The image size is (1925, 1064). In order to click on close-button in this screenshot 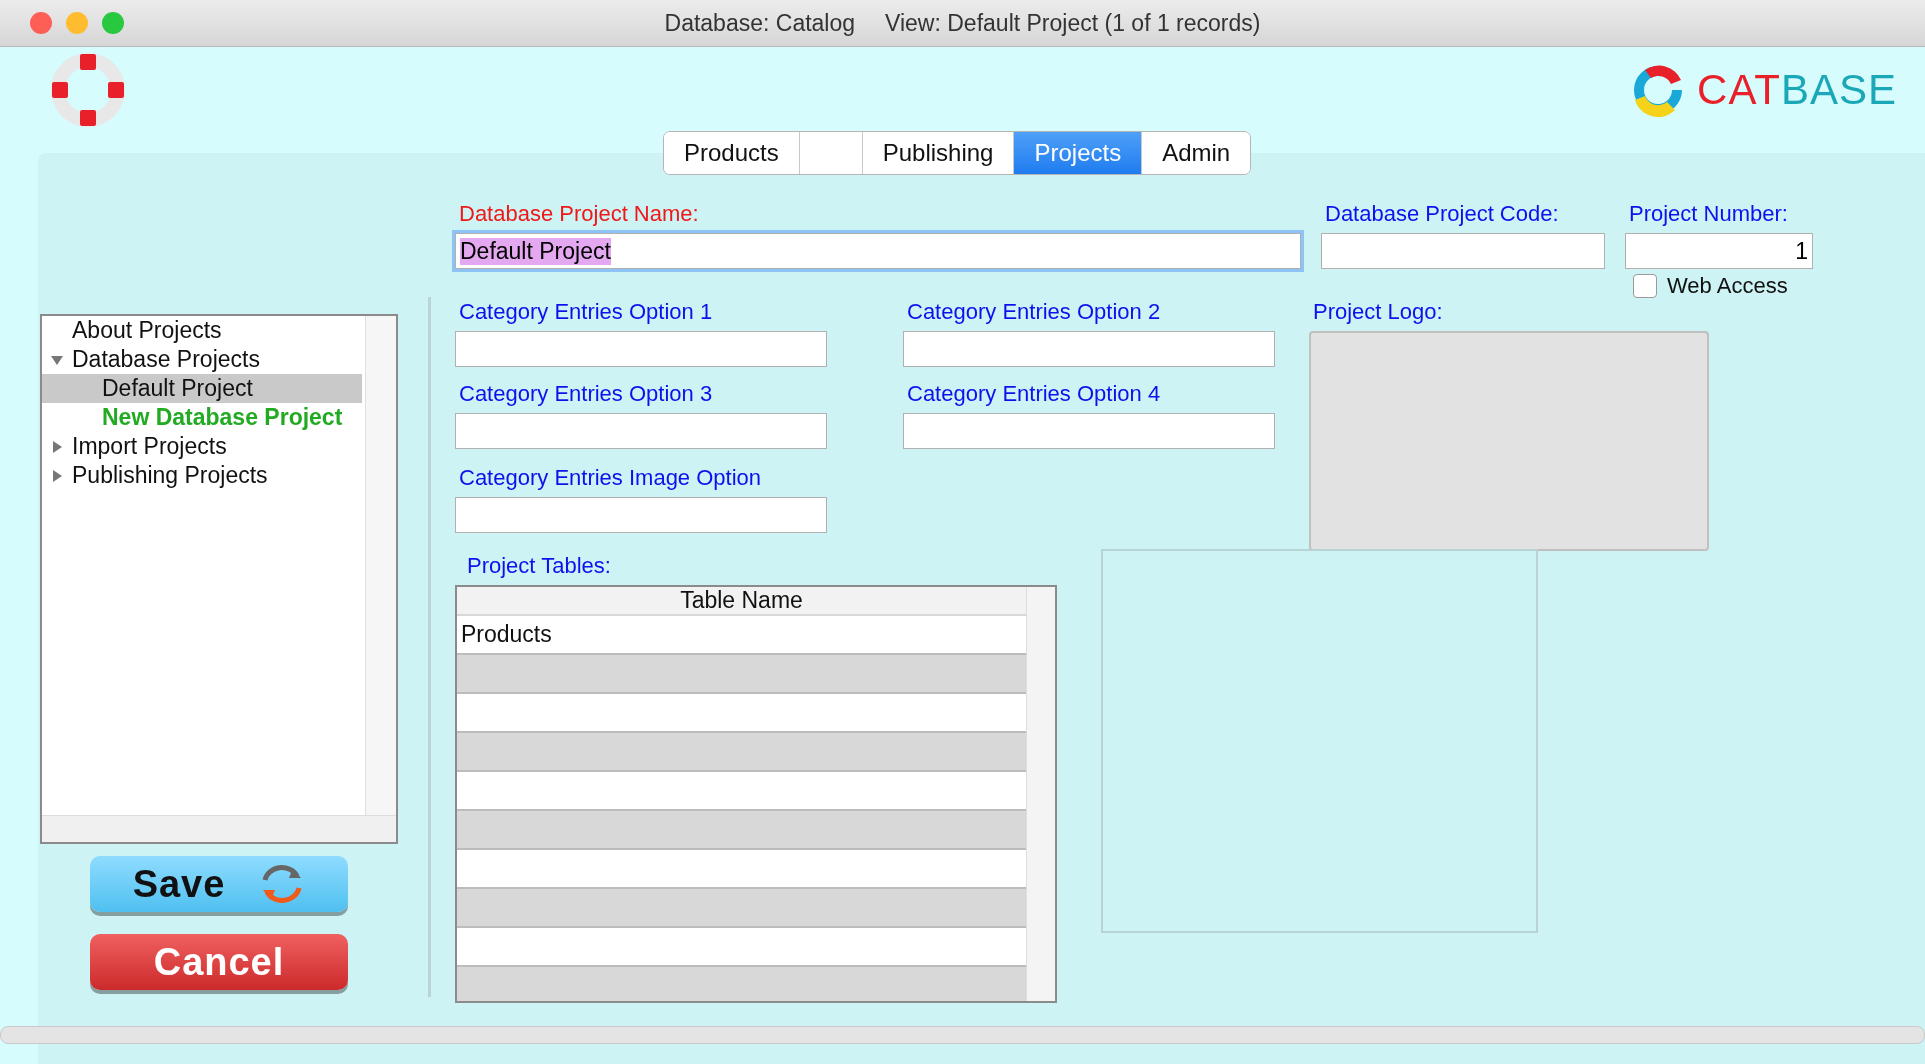, I will do `click(41, 23)`.